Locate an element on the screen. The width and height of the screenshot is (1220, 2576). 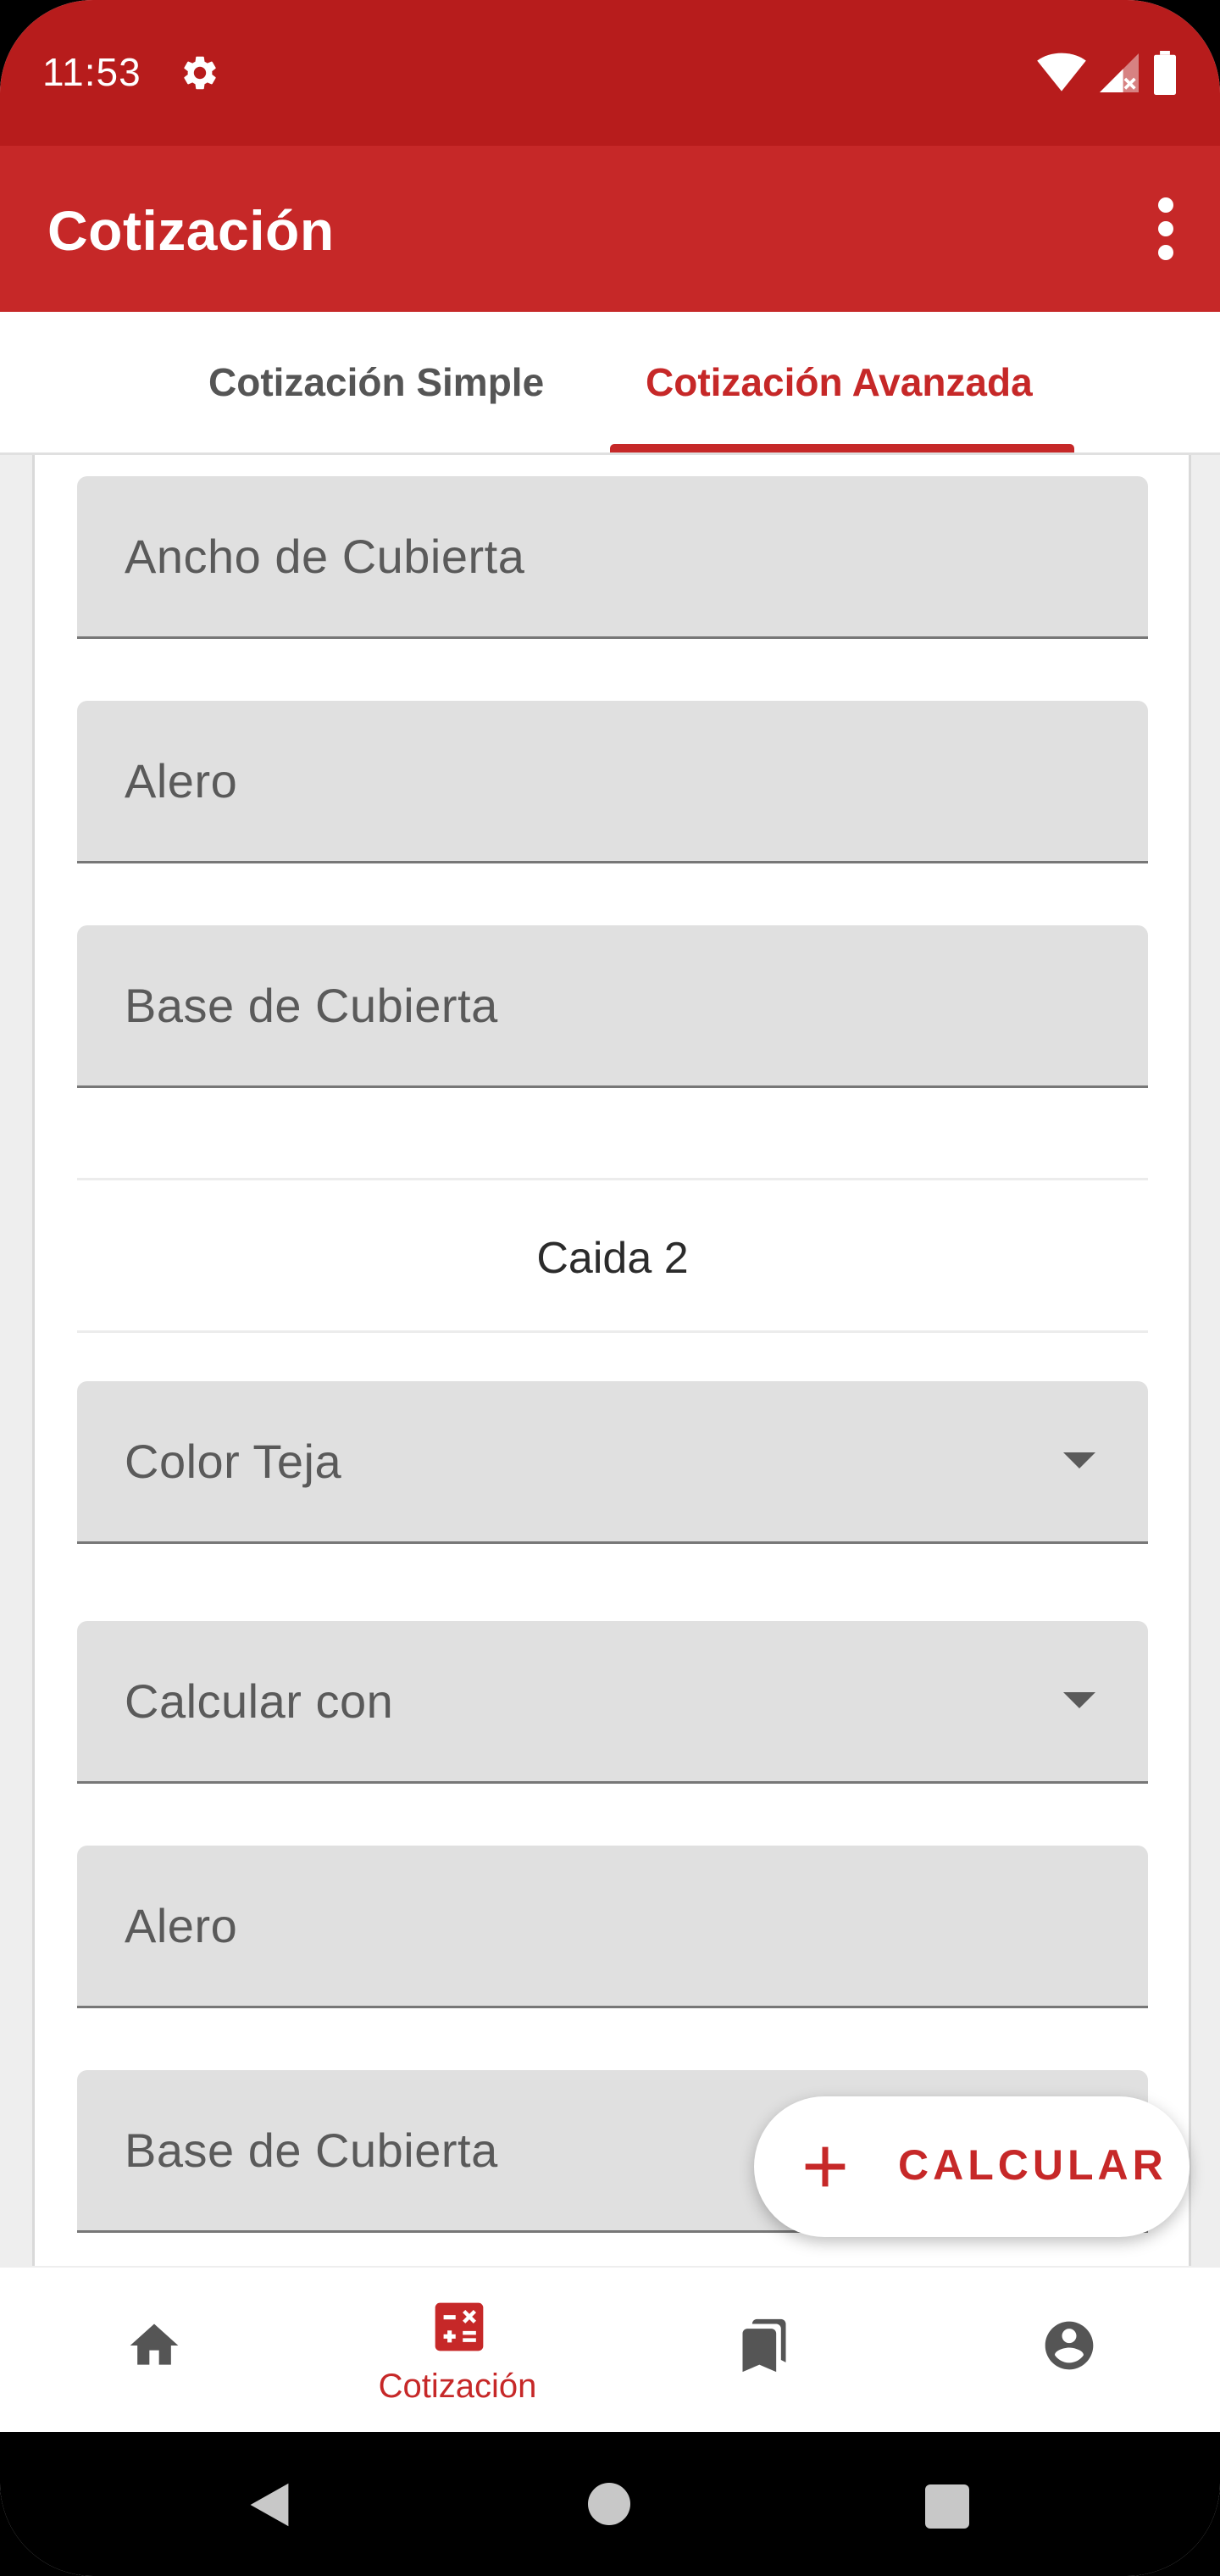
home-button is located at coordinates (609, 2504).